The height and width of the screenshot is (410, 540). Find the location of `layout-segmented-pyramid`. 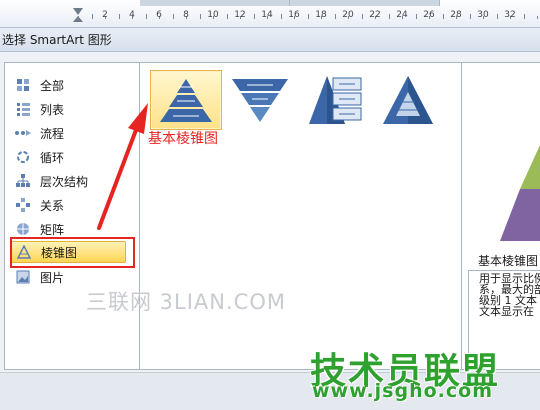

layout-segmented-pyramid is located at coordinates (408, 100).